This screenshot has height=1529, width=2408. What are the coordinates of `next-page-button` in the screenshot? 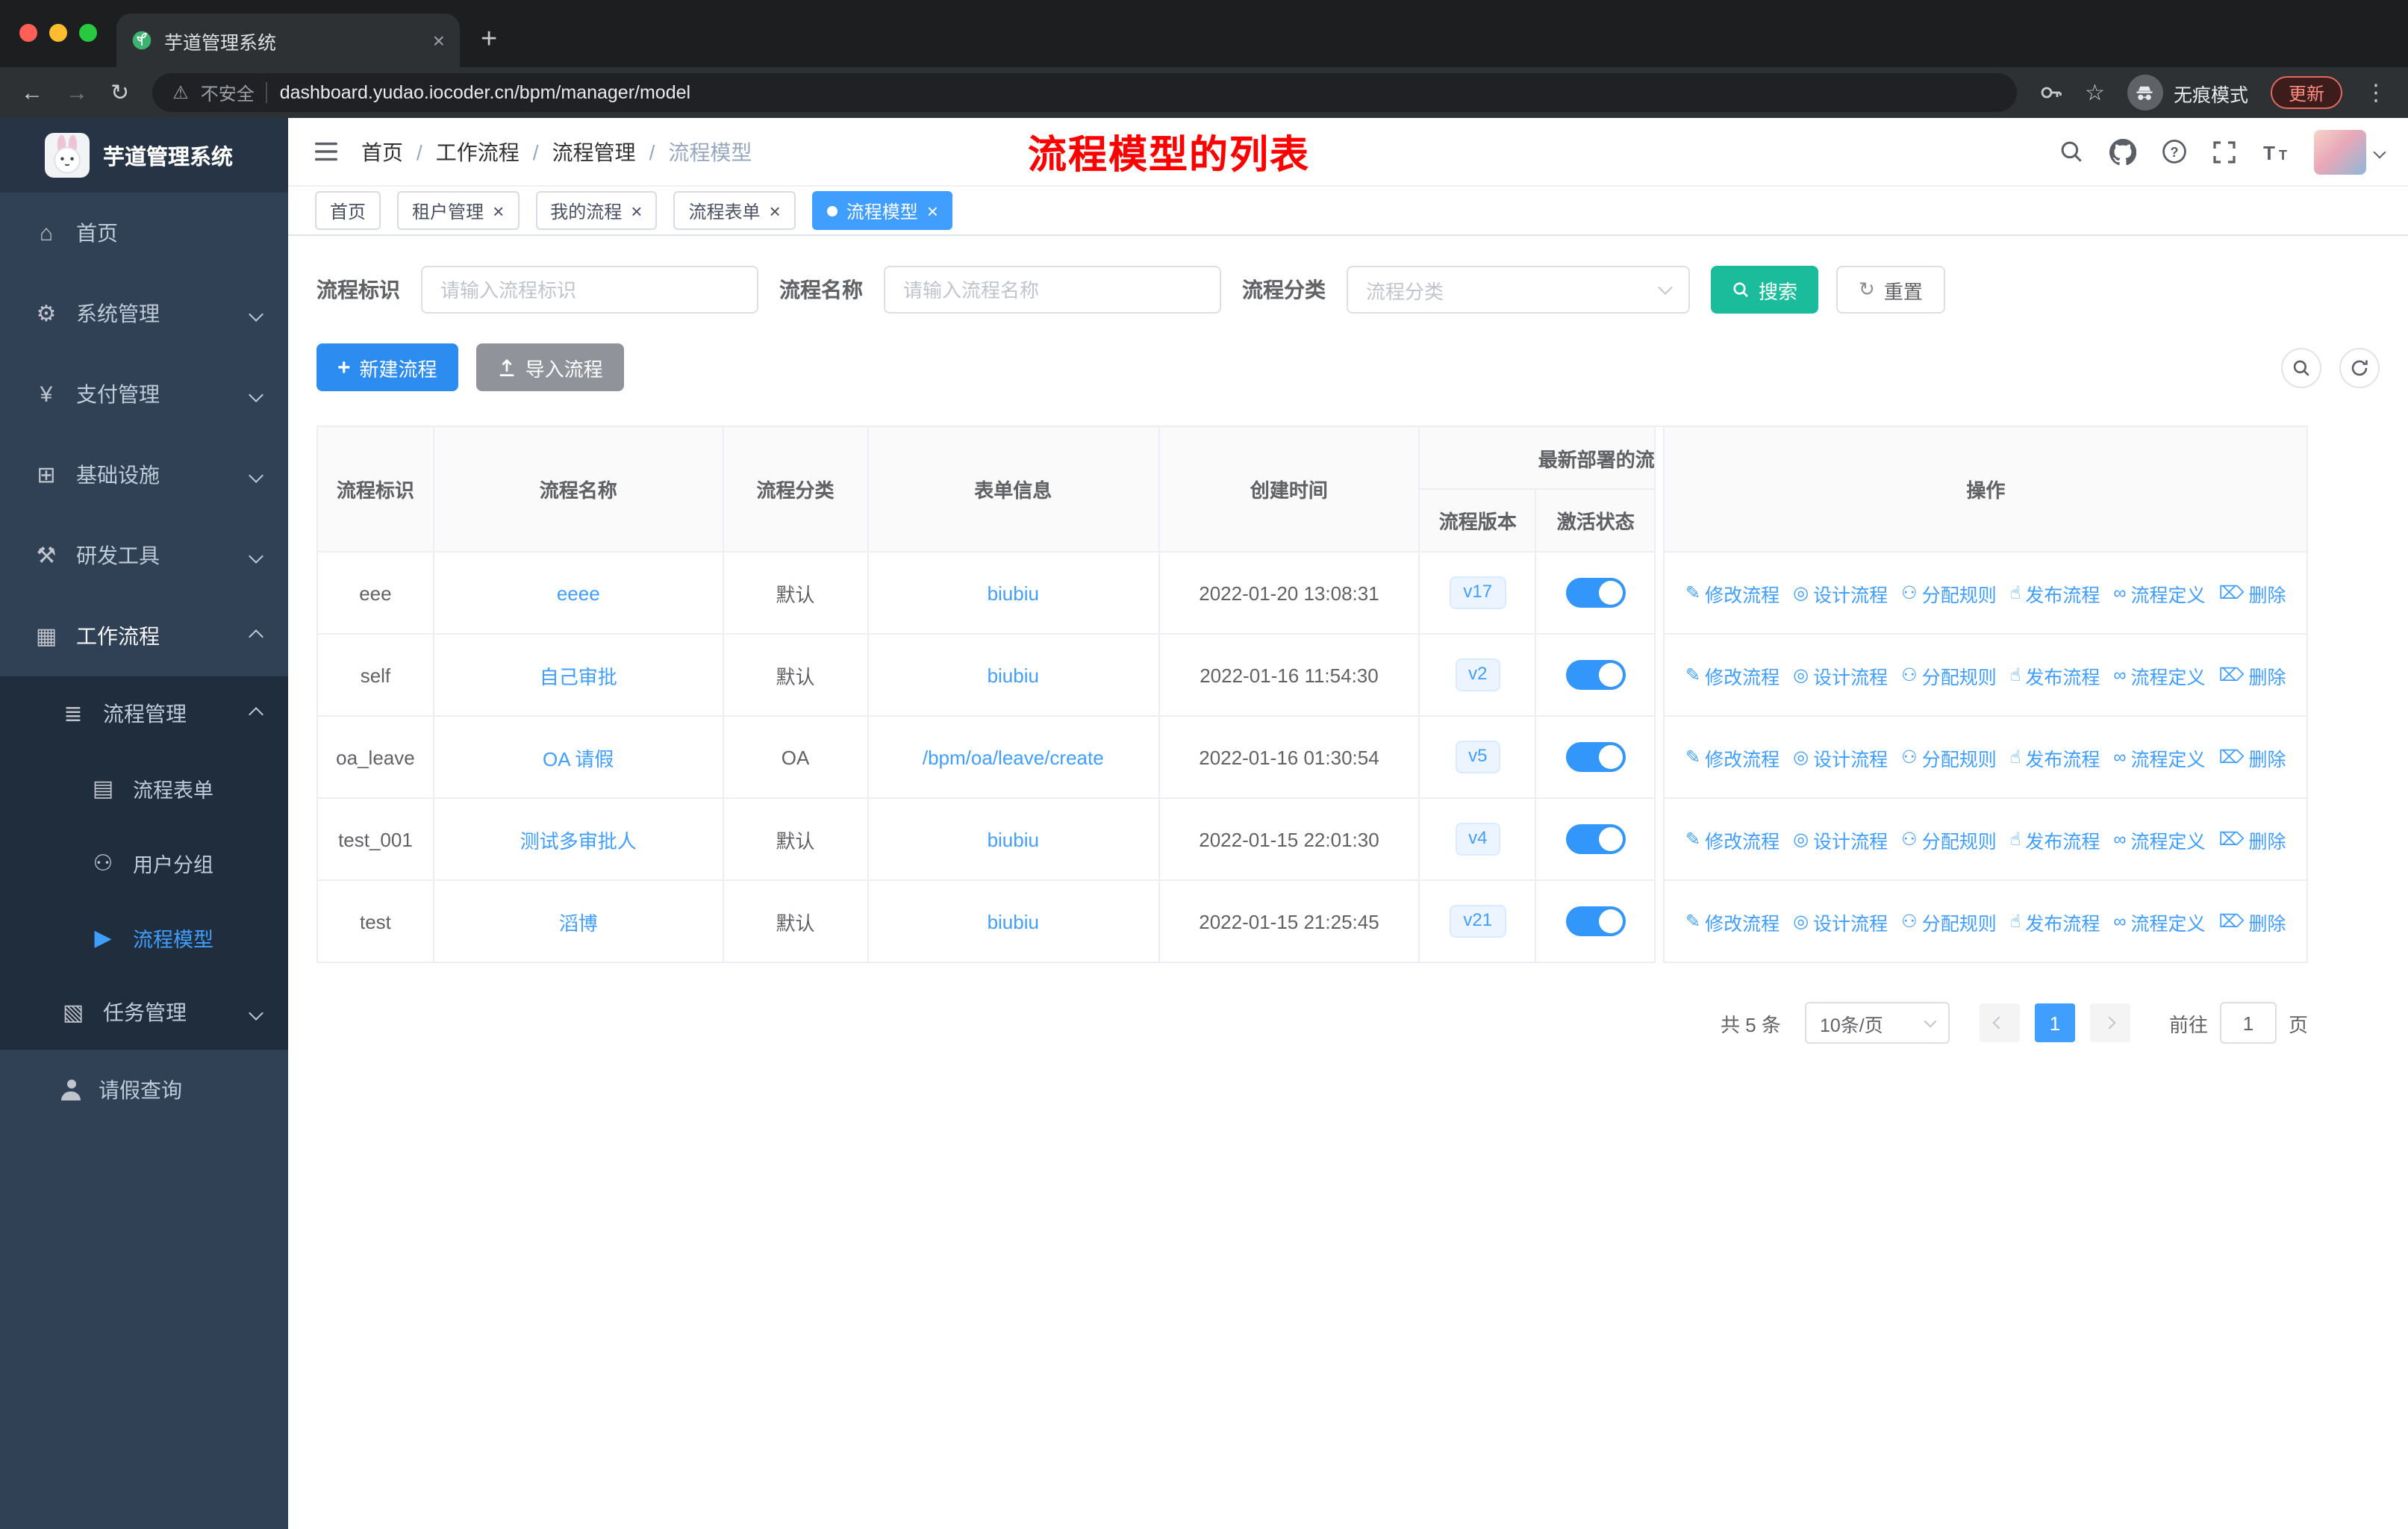 It's located at (2109, 1022).